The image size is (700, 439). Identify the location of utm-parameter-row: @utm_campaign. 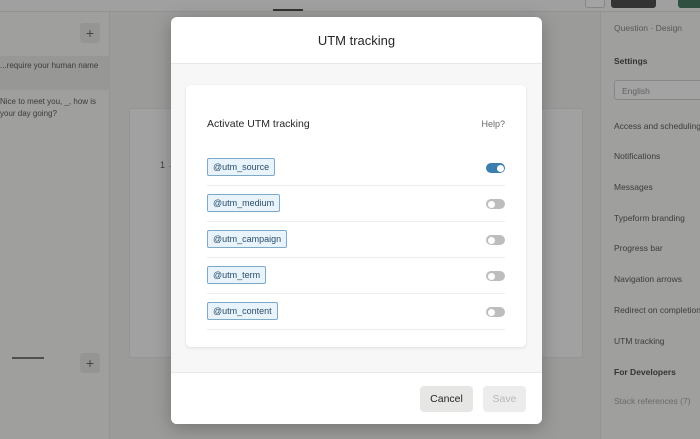
(356, 240).